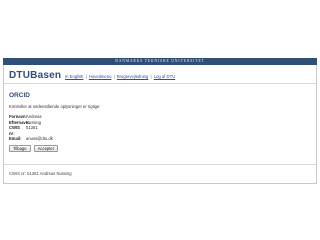 Image resolution: width=320 pixels, height=240 pixels. I want to click on field-value: 51381, so click(32, 128).